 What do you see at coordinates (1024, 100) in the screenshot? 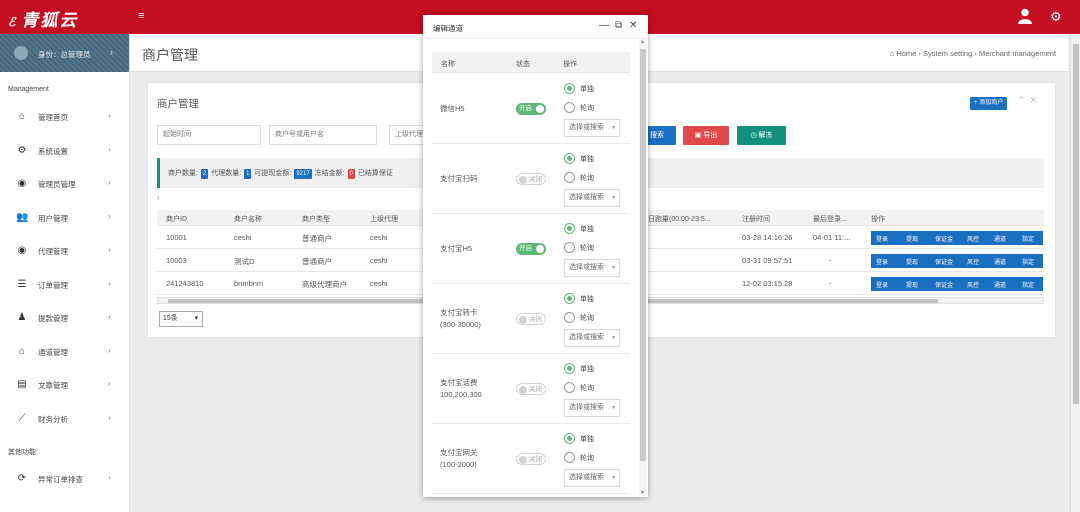
I see `chevron-up-icon: ⌃` at bounding box center [1024, 100].